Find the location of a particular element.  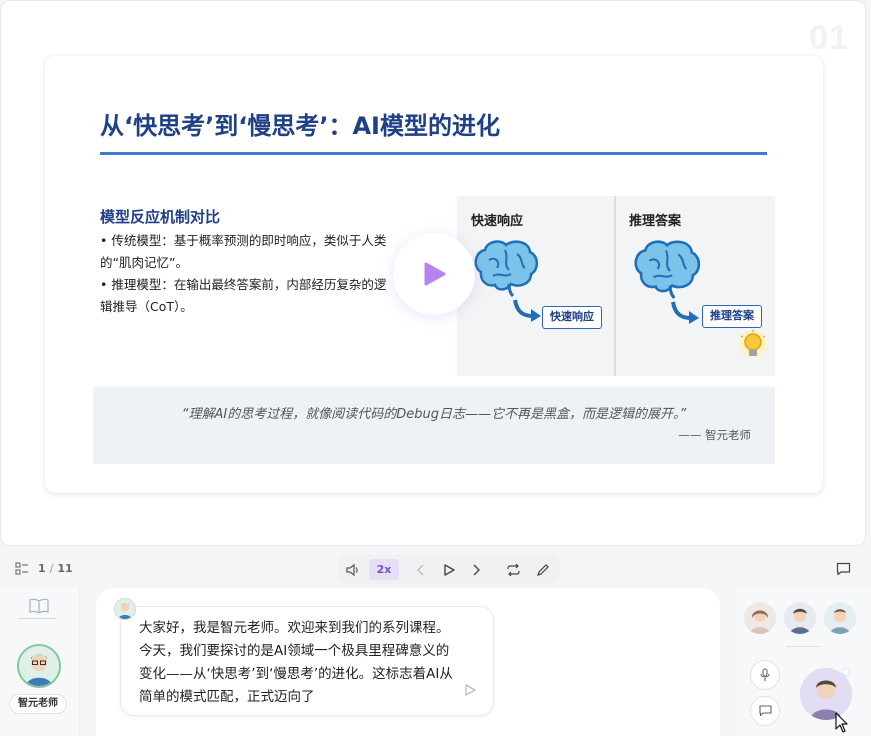

slide-title: 从‘快思考’到‘慢思考’：AI模型的进化 is located at coordinates (300, 126).